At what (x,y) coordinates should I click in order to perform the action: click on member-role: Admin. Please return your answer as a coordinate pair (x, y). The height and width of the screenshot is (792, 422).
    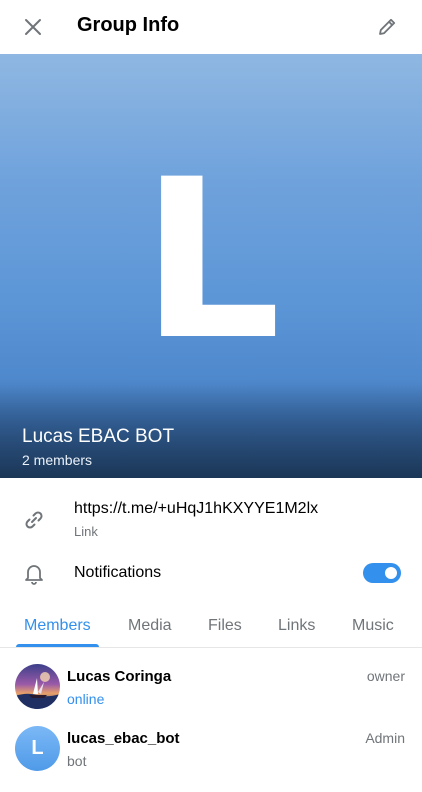
    Looking at the image, I should click on (385, 738).